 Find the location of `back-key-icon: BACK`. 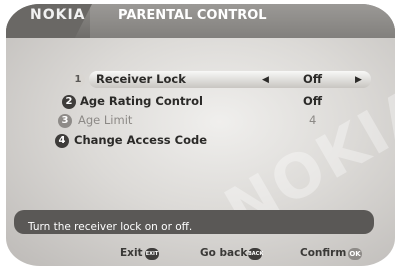

back-key-icon: BACK is located at coordinates (255, 254).